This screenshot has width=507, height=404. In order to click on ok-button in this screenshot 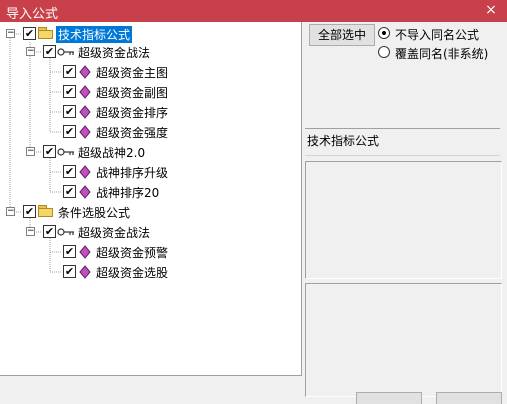, I will do `click(389, 398)`.